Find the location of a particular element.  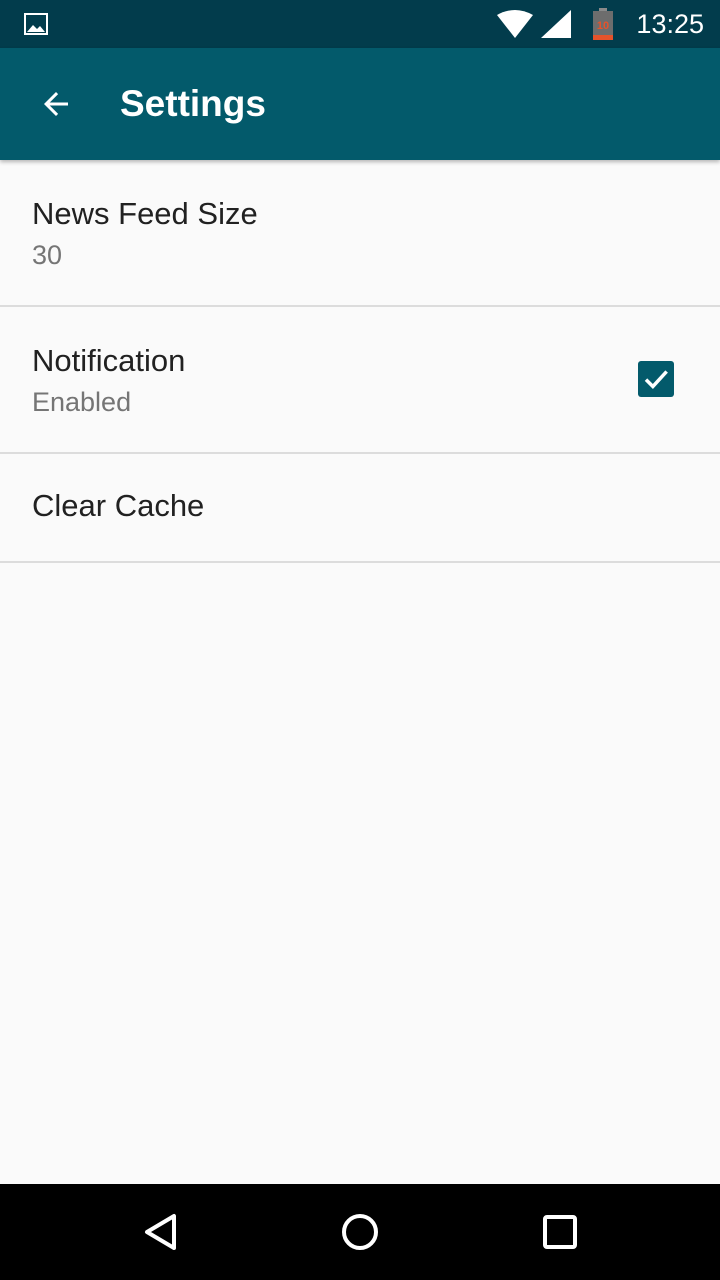

battery-level-text: 10 is located at coordinates (603, 26).